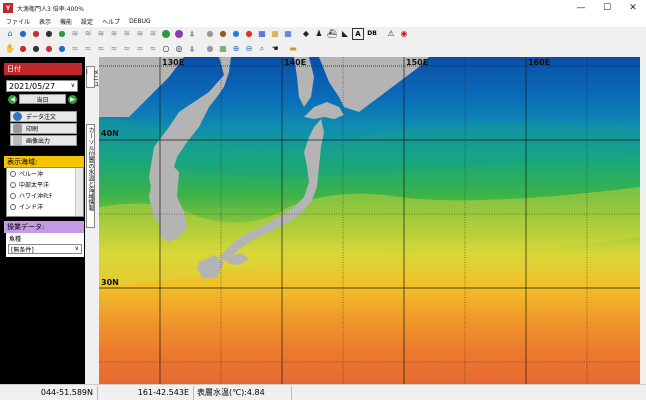 The height and width of the screenshot is (400, 646). I want to click on maximize-button: ☐, so click(607, 8).